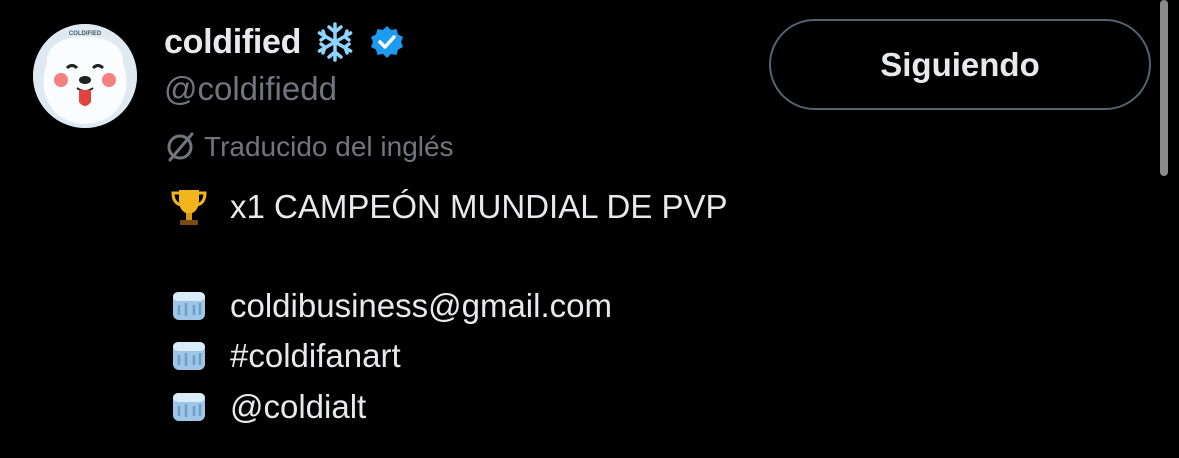  I want to click on bio-headline-text: x1 CAMPEÓN MUNDIAL DE PVP, so click(479, 206).